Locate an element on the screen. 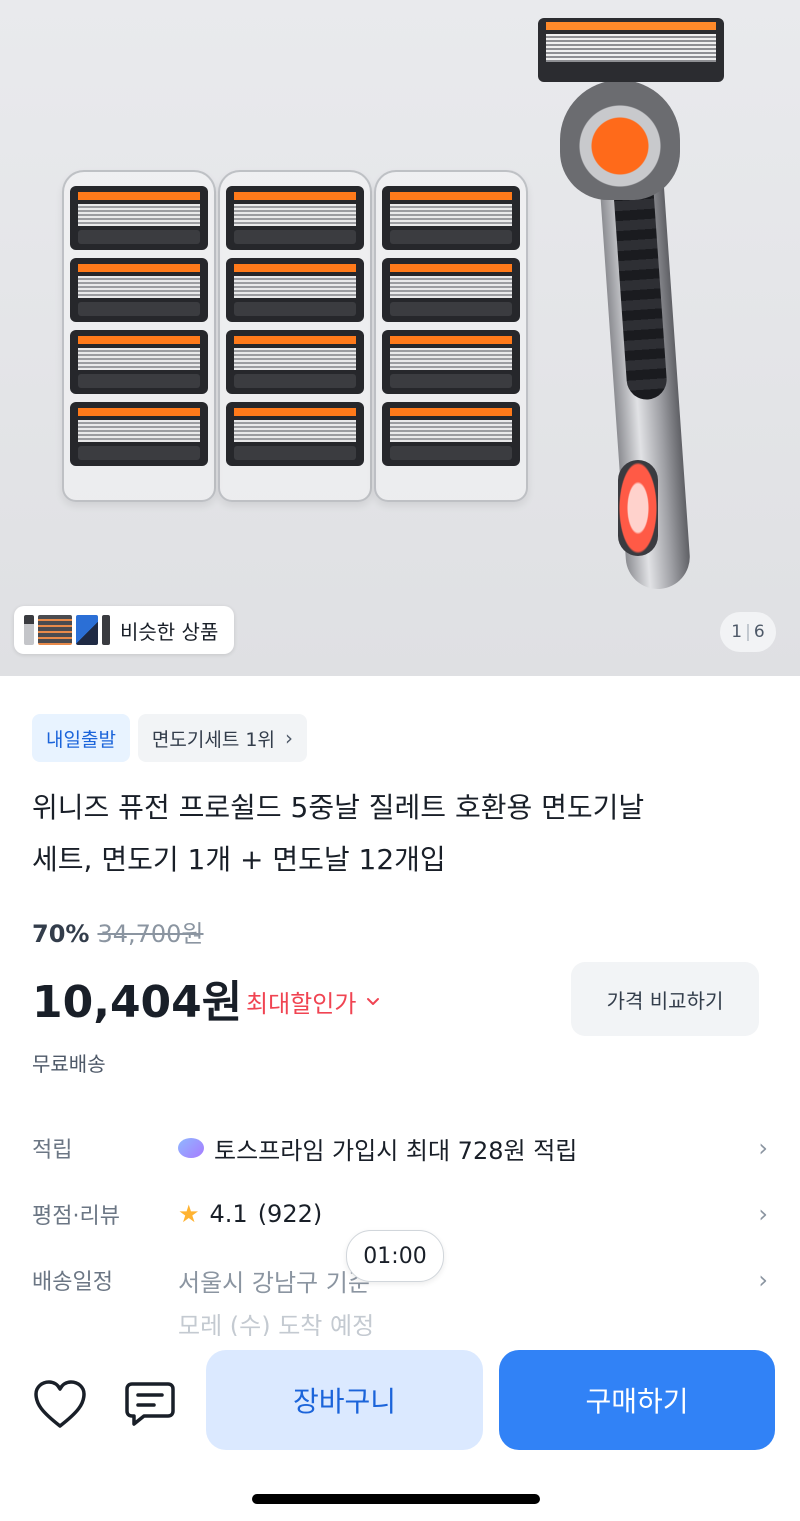 This screenshot has height=1521, width=800. countdown-timer: 01:00 is located at coordinates (395, 1256).